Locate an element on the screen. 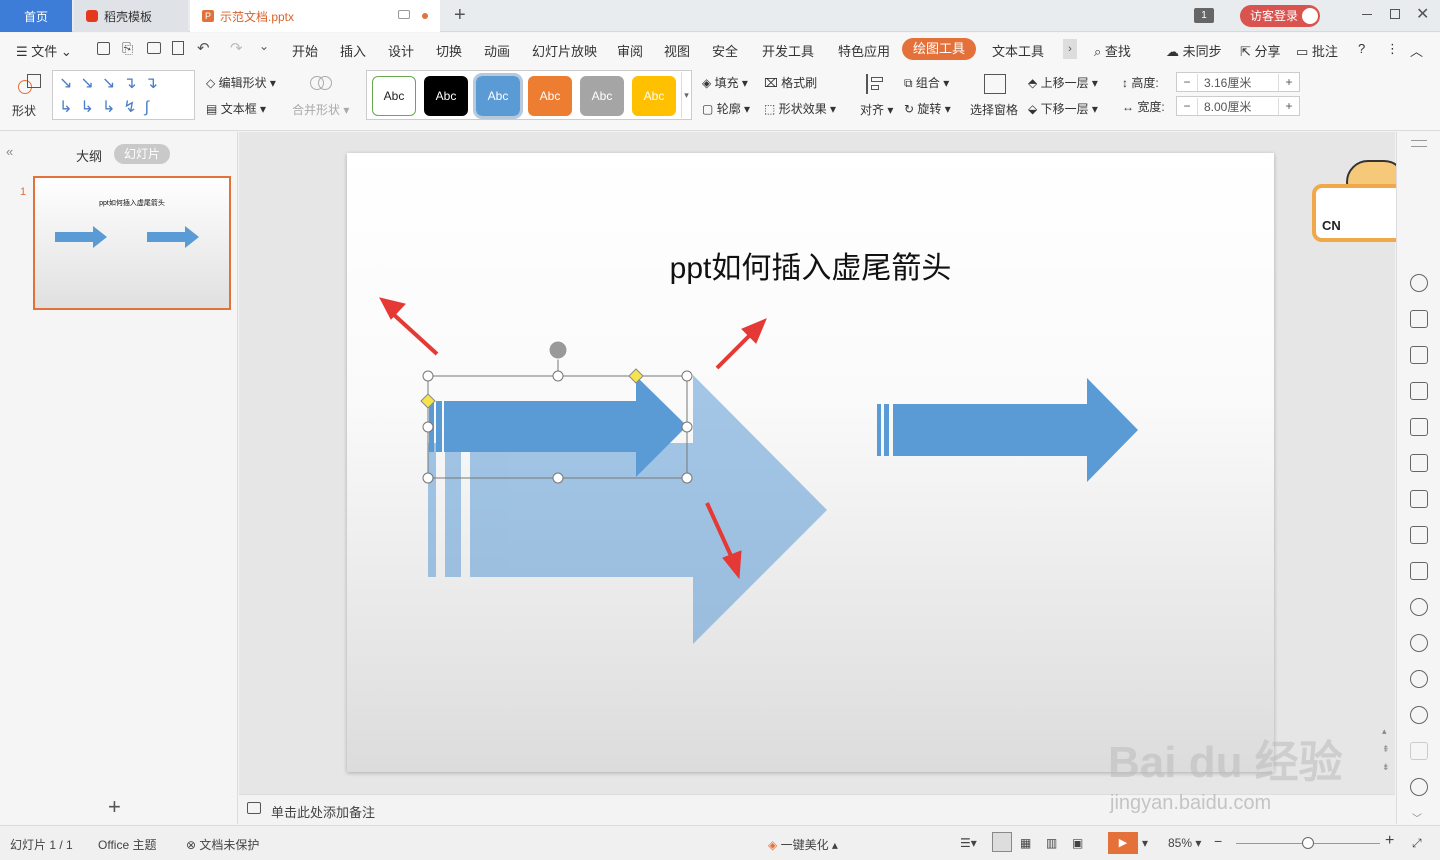  width-increase-button: + is located at coordinates (1289, 106).